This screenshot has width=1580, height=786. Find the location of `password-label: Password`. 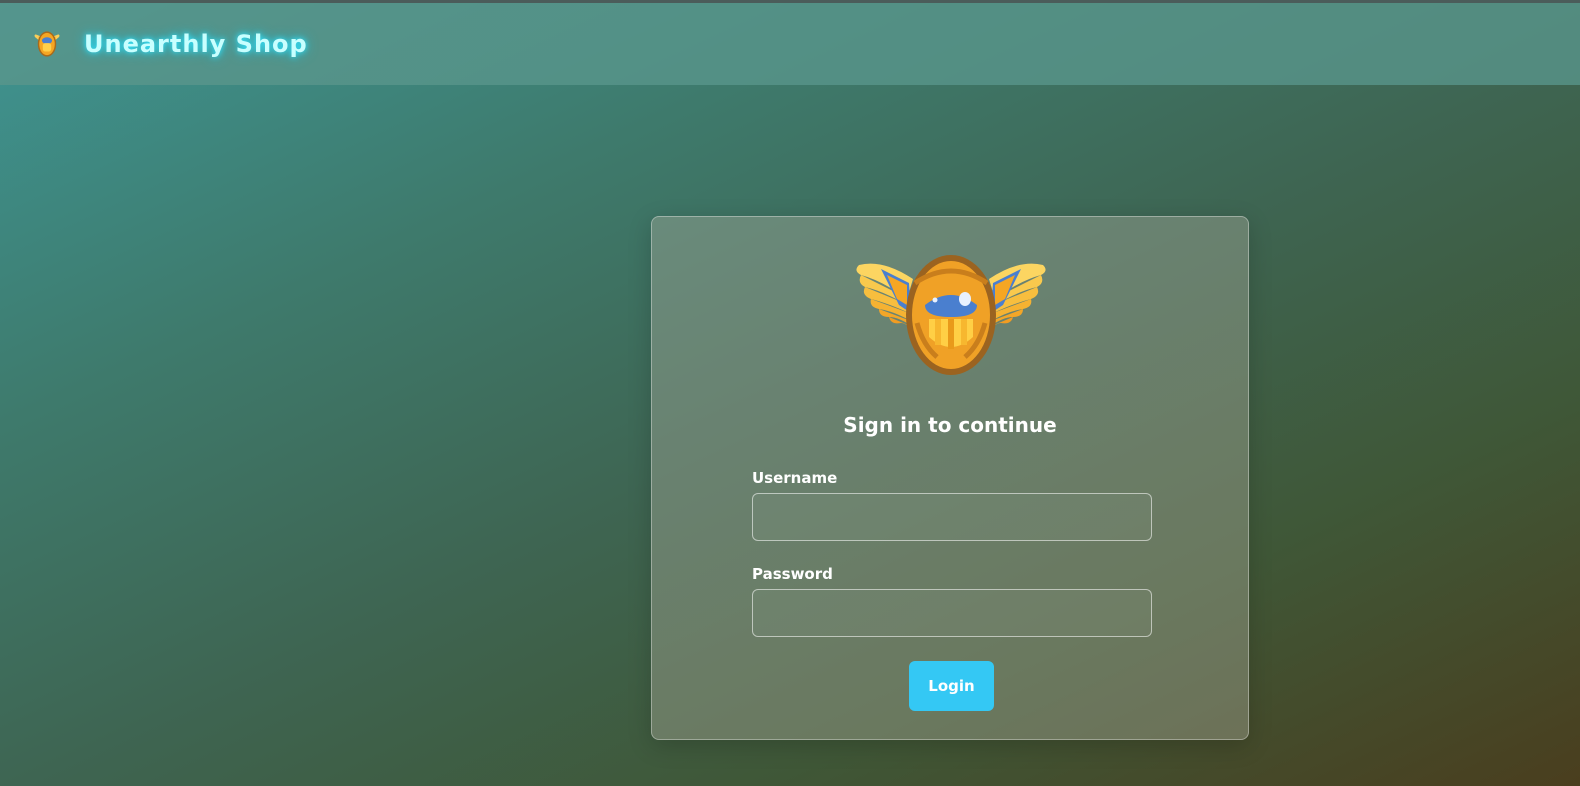

password-label: Password is located at coordinates (792, 574).